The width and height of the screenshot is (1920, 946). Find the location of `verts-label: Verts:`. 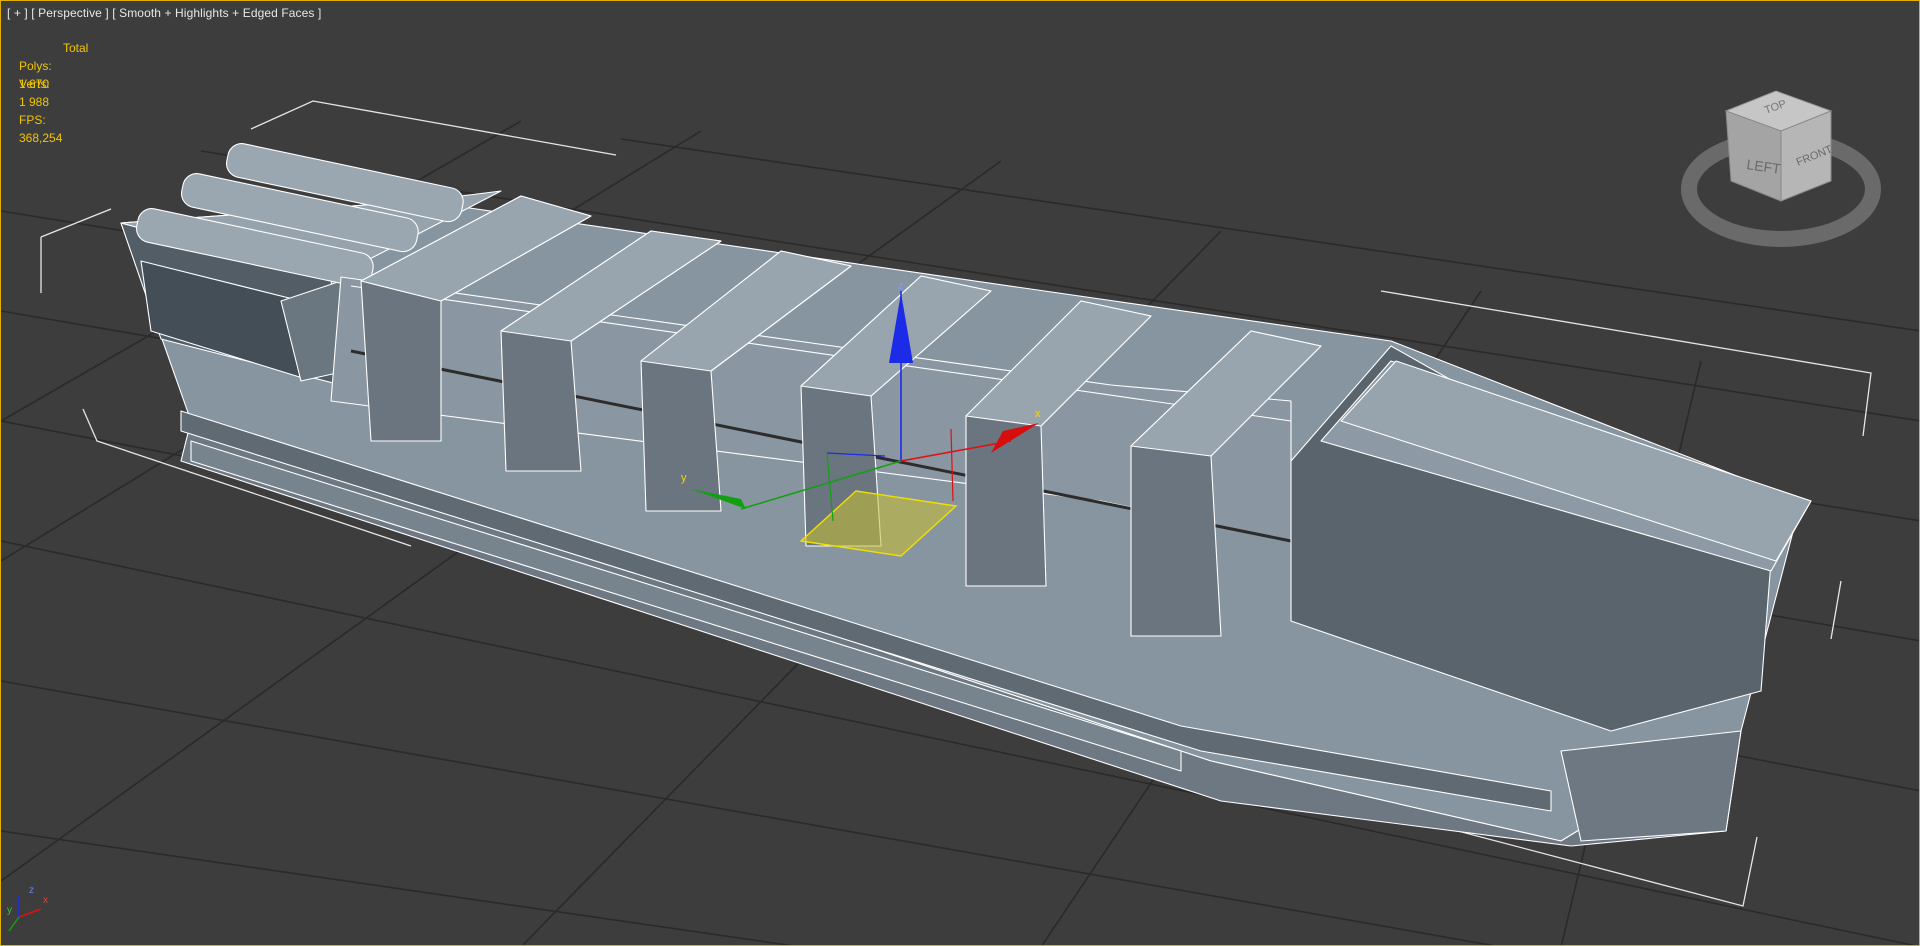

verts-label: Verts: is located at coordinates (34, 84).